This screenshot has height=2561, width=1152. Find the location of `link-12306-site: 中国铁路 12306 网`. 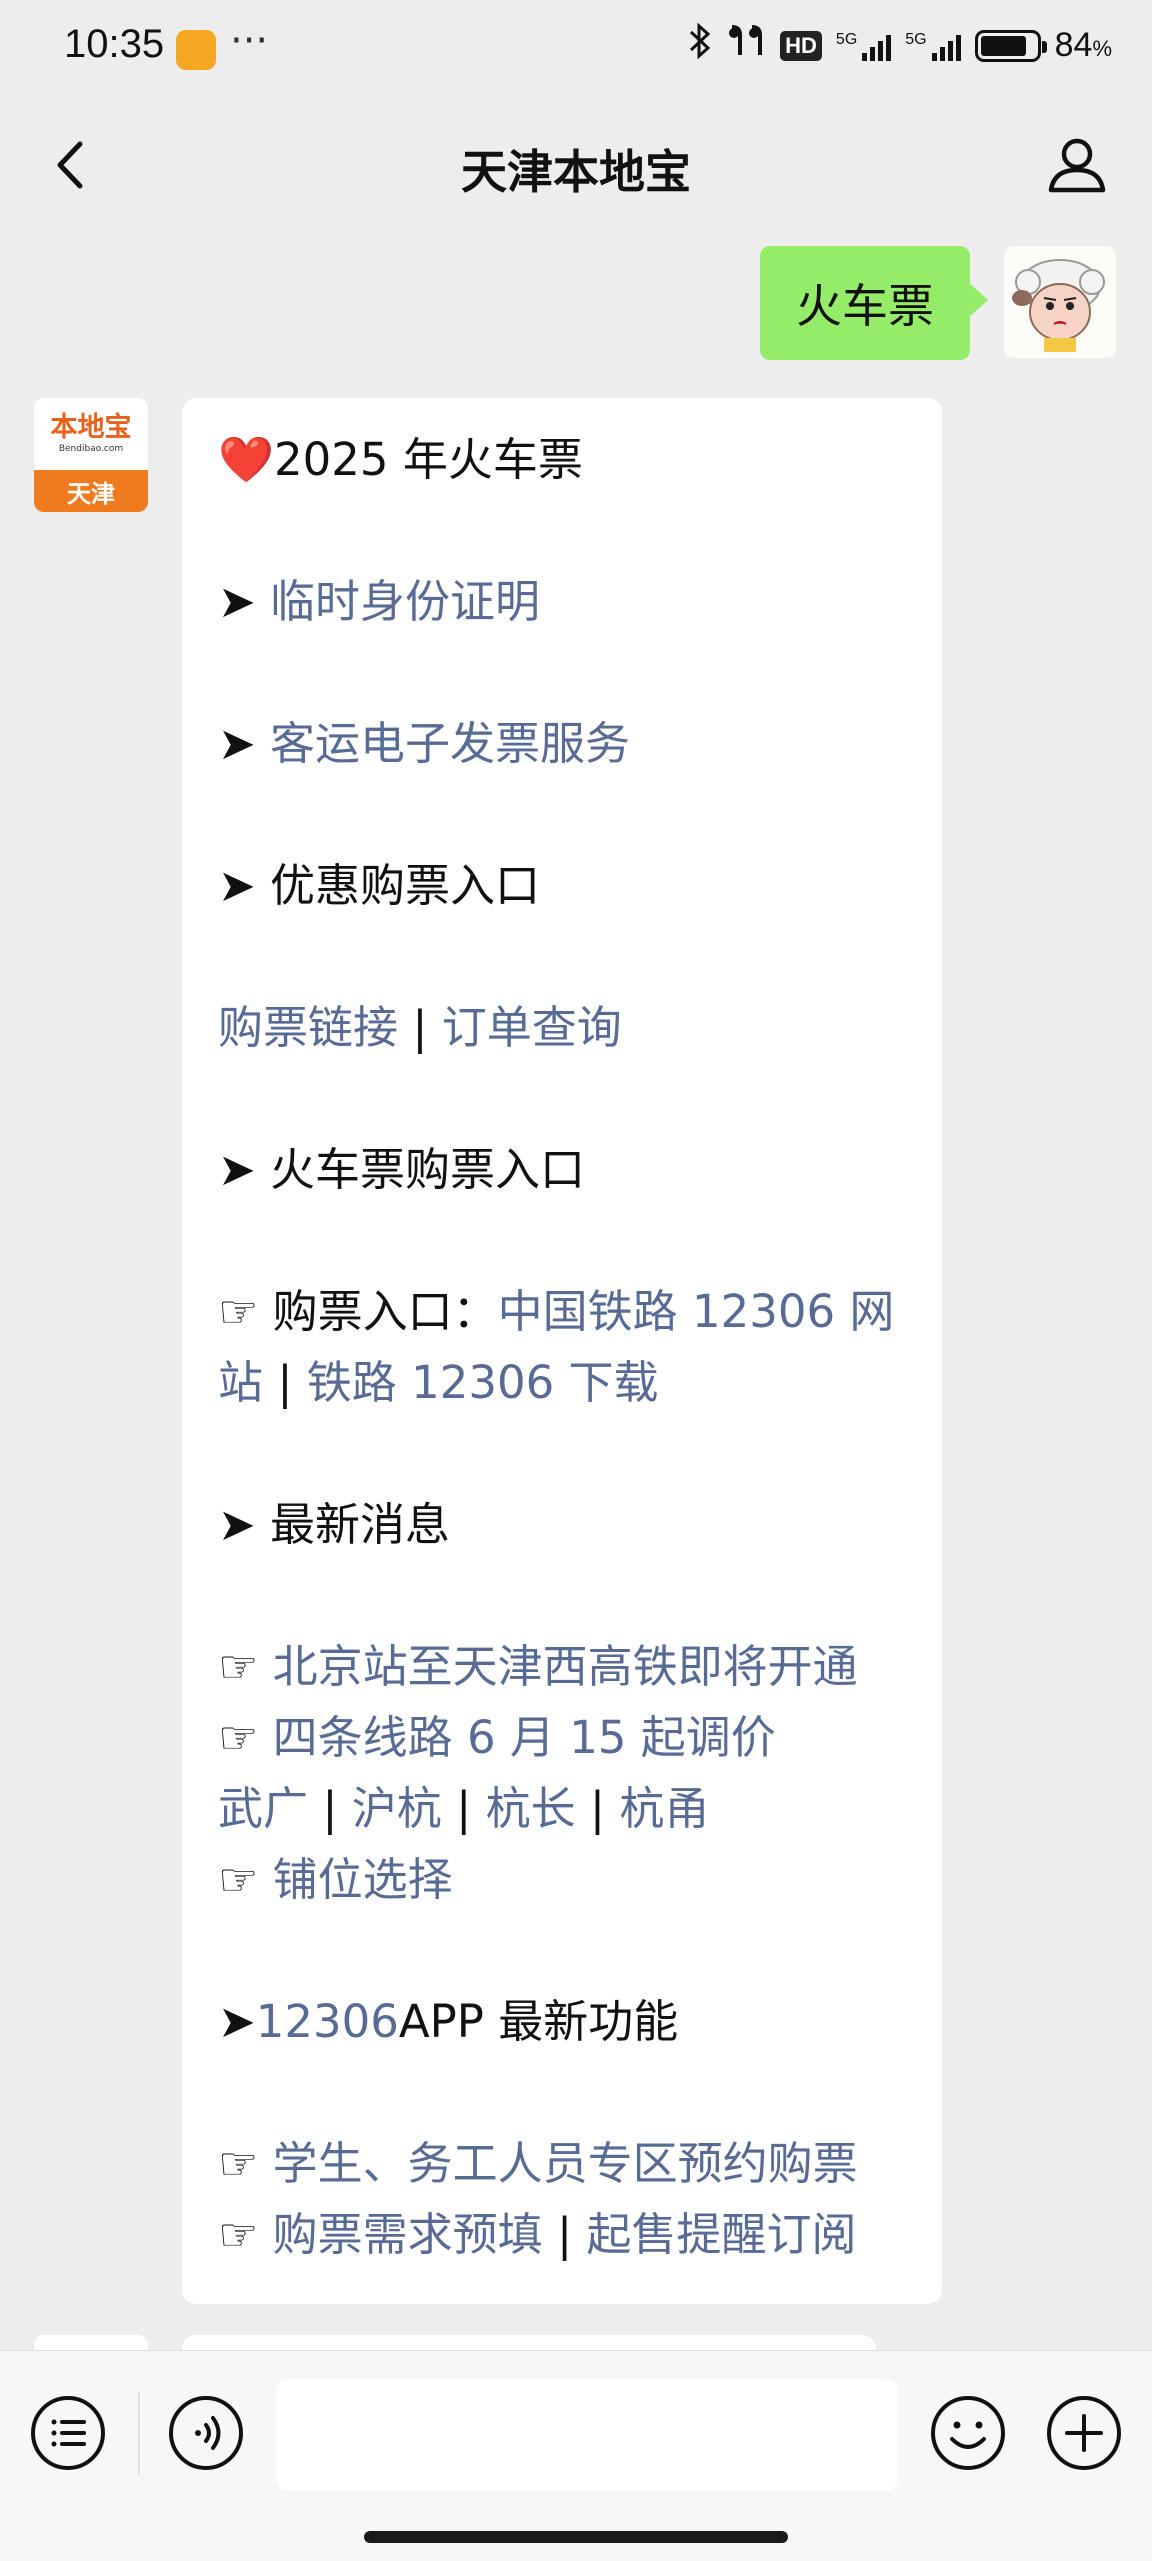

link-12306-site: 中国铁路 12306 网 is located at coordinates (696, 1311).